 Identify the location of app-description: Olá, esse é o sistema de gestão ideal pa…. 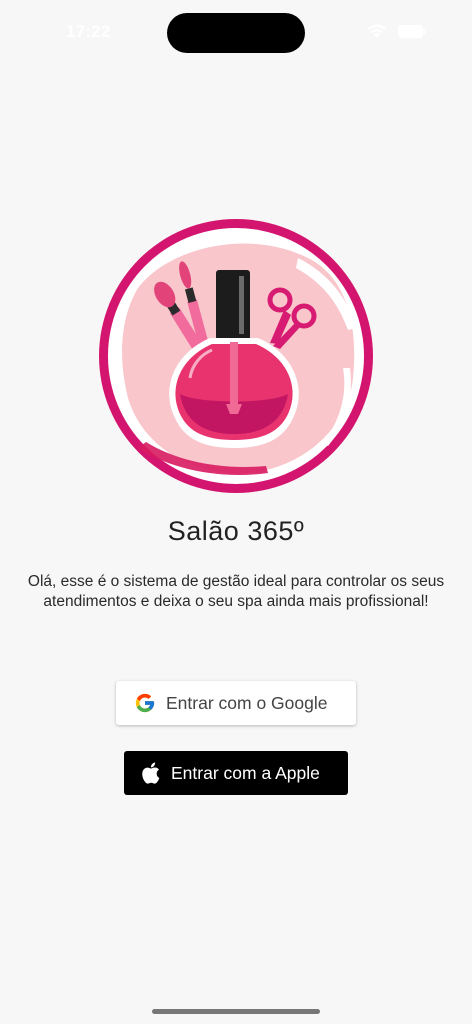
(236, 591).